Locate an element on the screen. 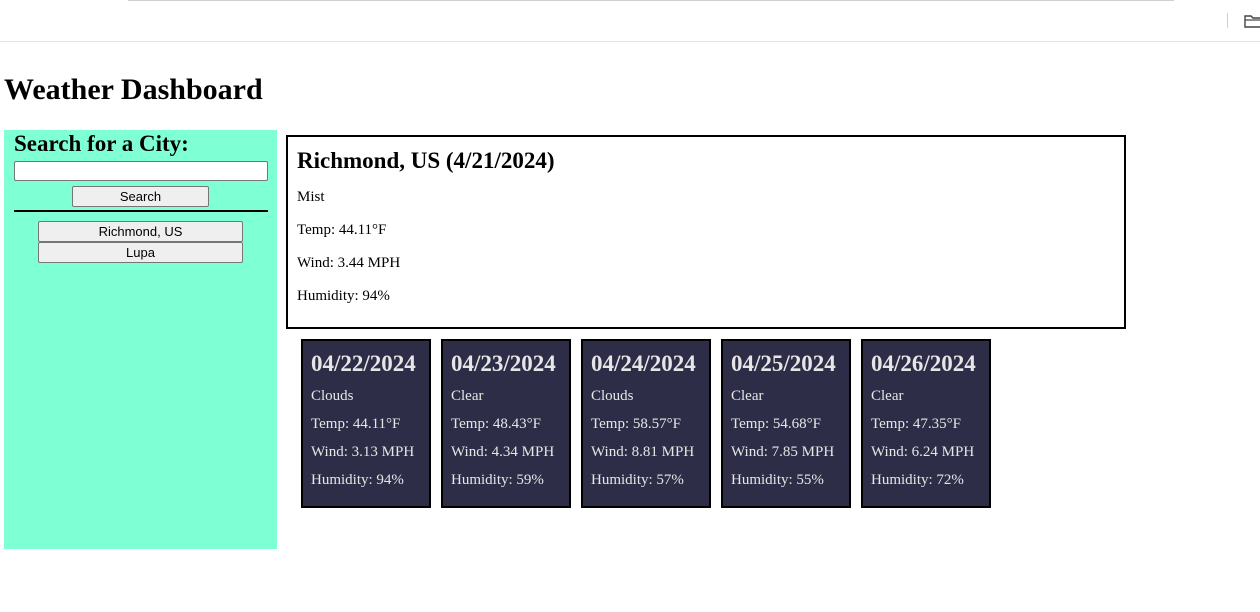 The height and width of the screenshot is (612, 1260). page-title: Weather Dashboard is located at coordinates (133, 89).